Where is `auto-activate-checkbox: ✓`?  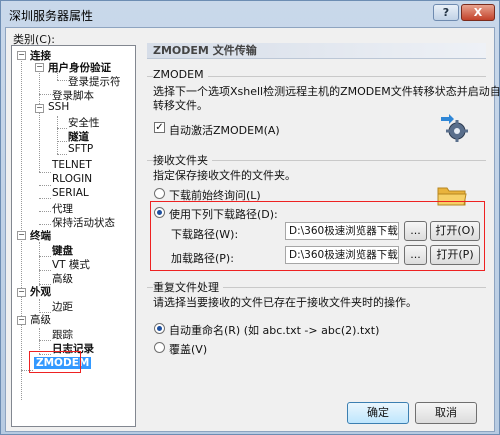 auto-activate-checkbox: ✓ is located at coordinates (159, 127).